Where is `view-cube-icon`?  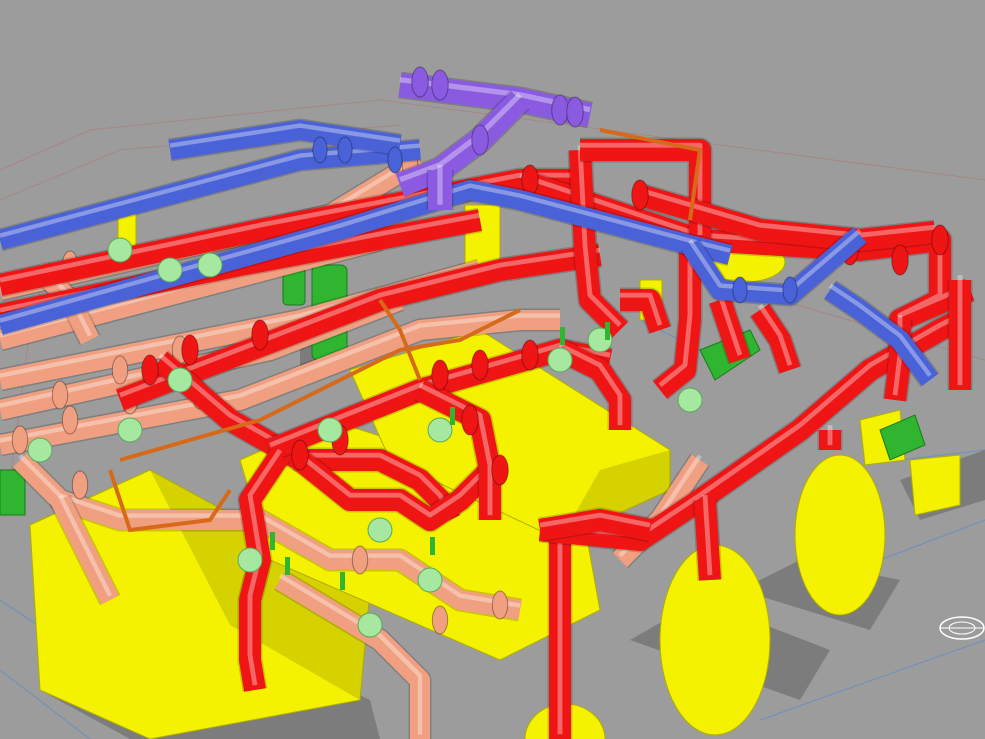
view-cube-icon is located at coordinates (962, 628).